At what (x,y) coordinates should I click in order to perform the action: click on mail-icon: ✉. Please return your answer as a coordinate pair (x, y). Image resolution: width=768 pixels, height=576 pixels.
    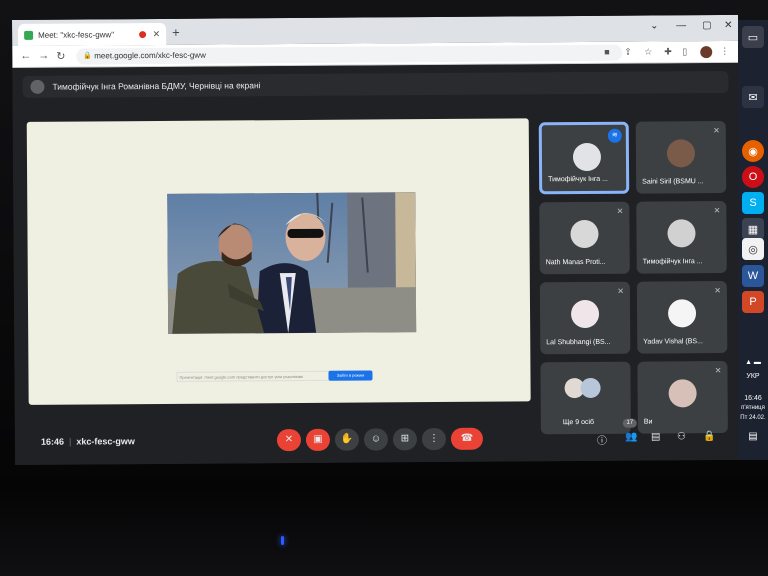
    Looking at the image, I should click on (753, 97).